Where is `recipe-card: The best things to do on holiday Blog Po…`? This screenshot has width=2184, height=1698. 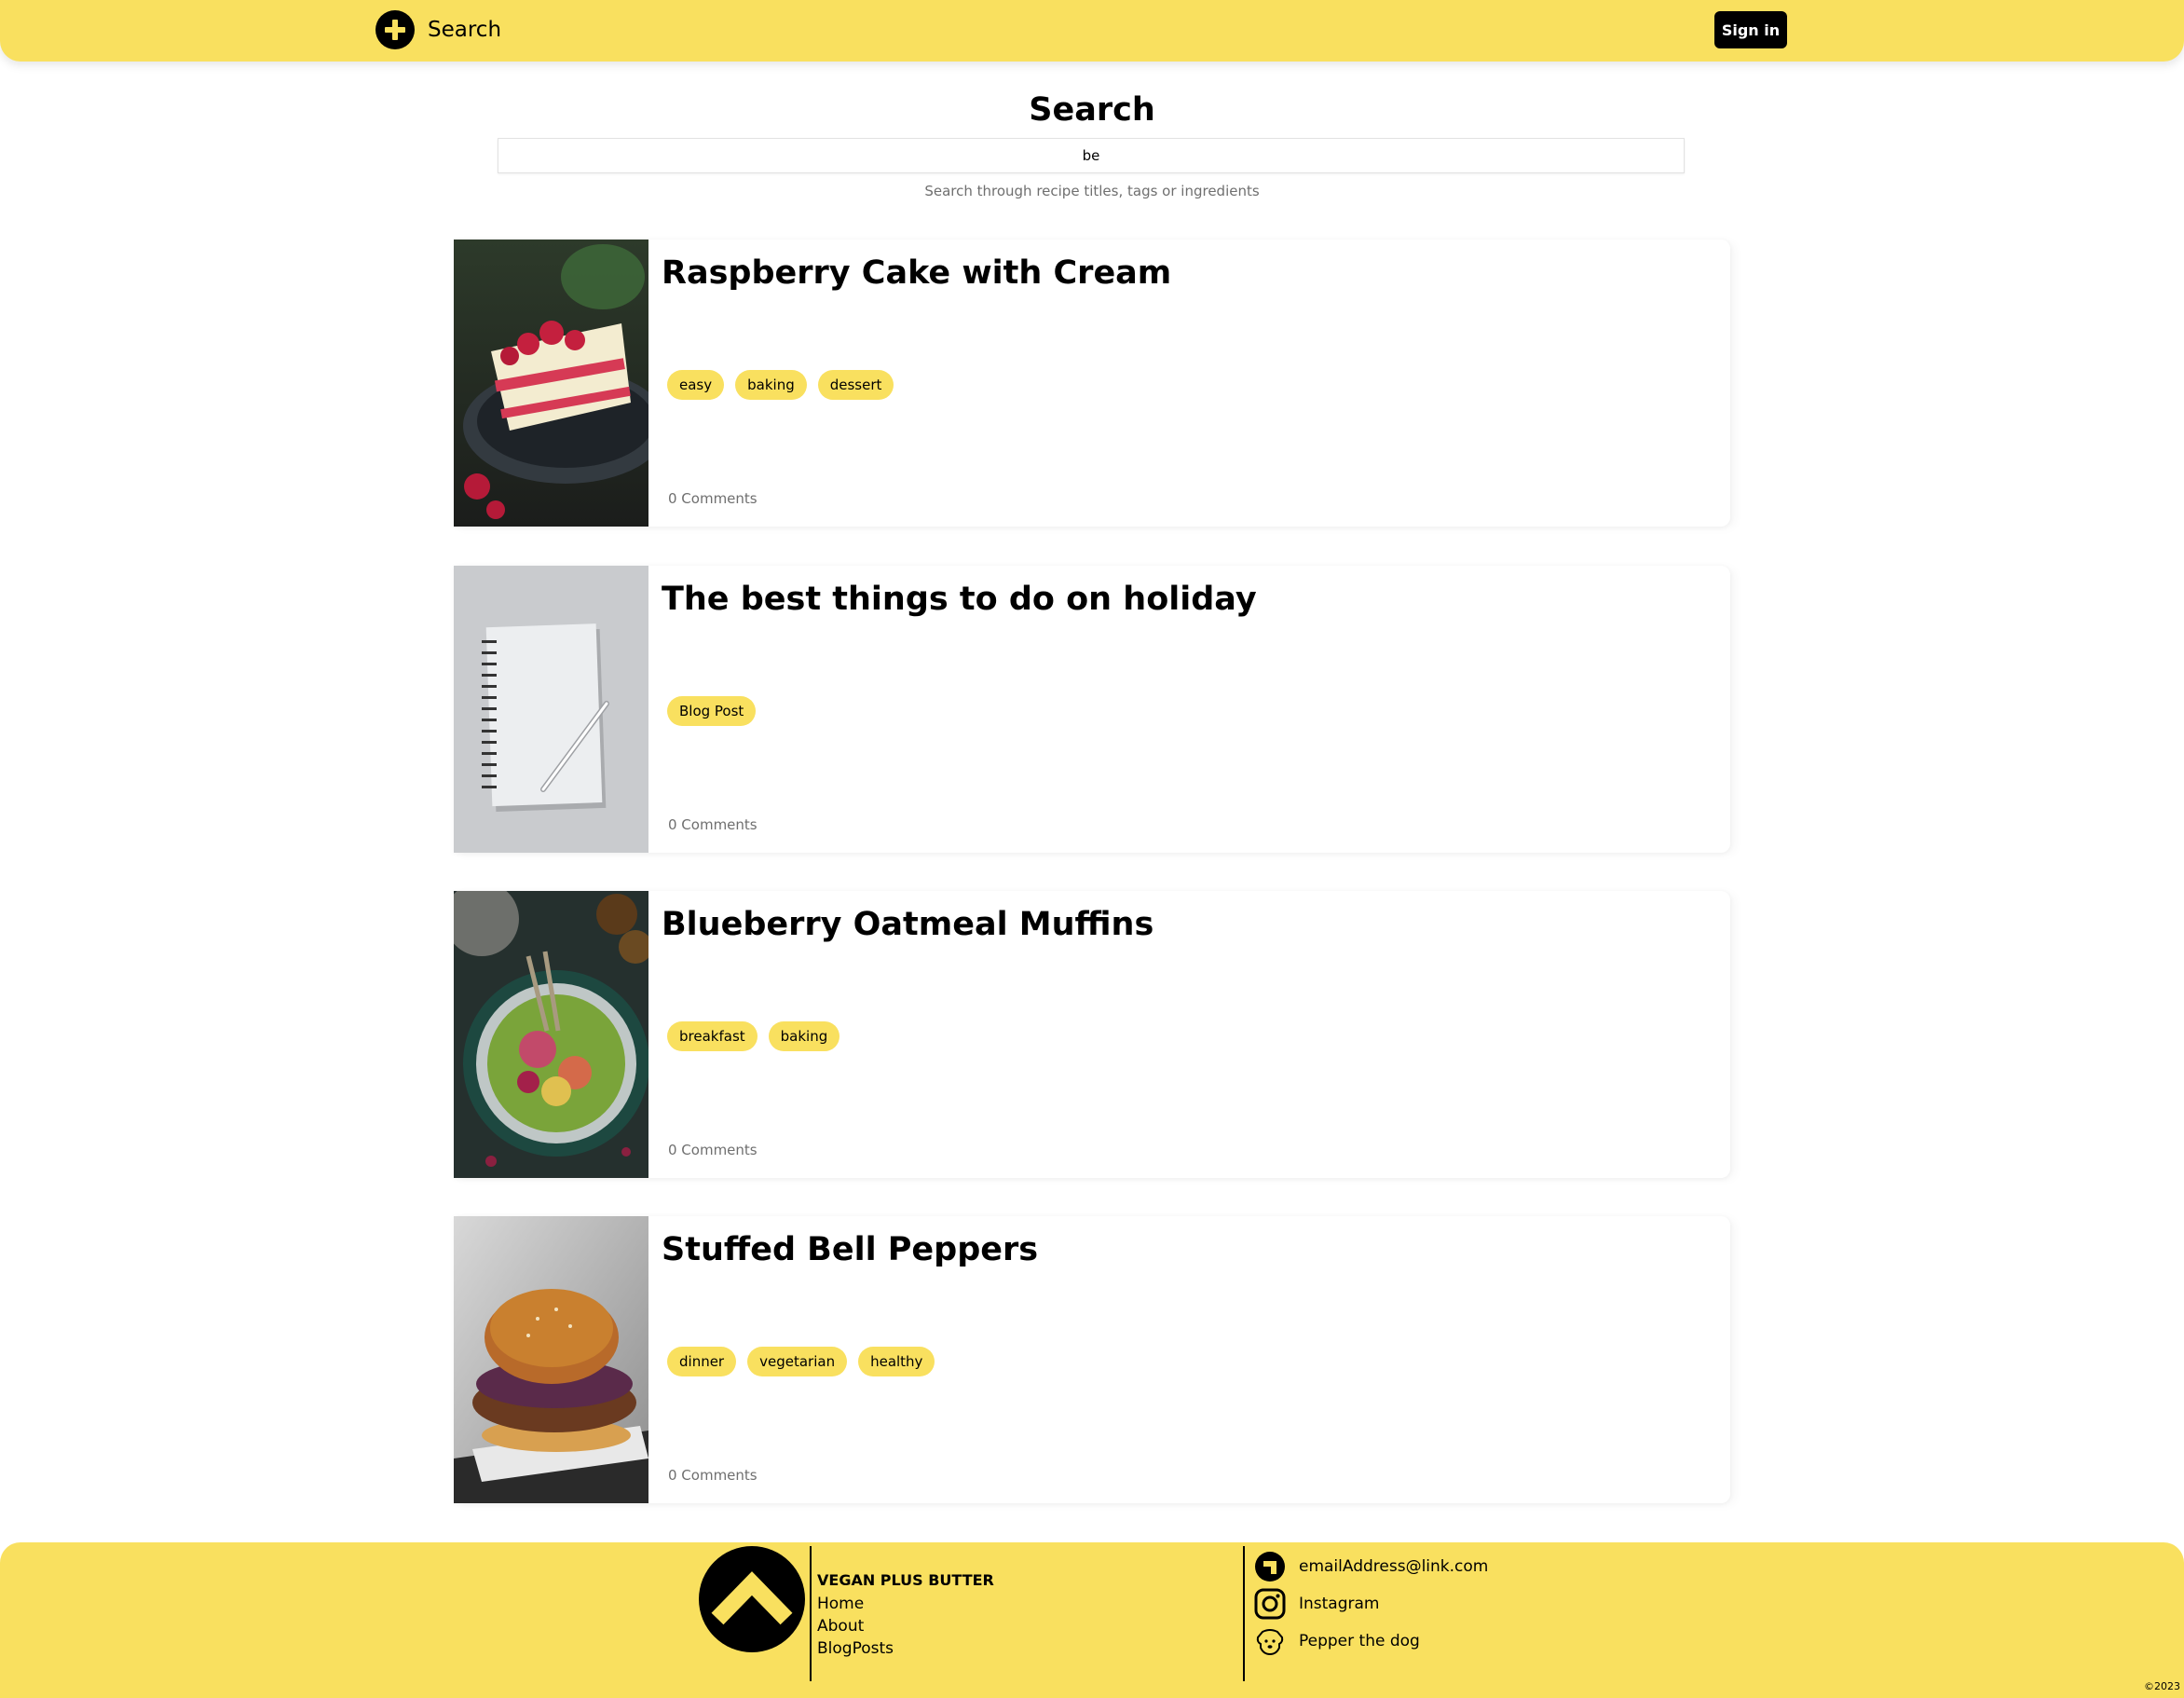
recipe-card: The best things to do on holiday Blog Po… is located at coordinates (1092, 710).